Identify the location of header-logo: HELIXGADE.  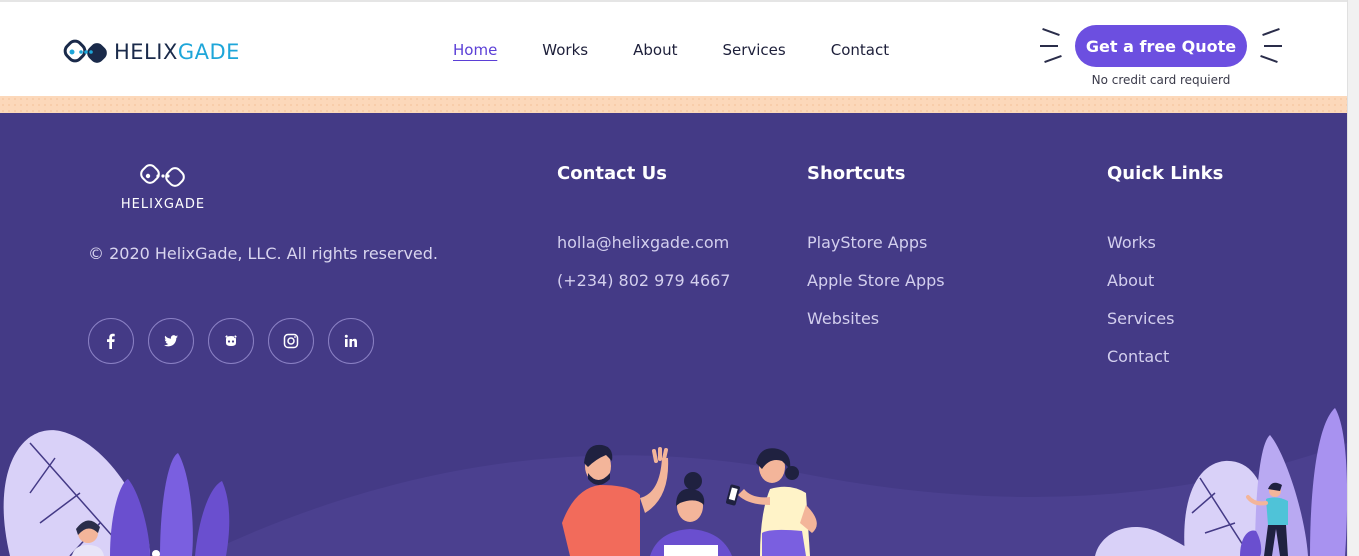
(151, 52).